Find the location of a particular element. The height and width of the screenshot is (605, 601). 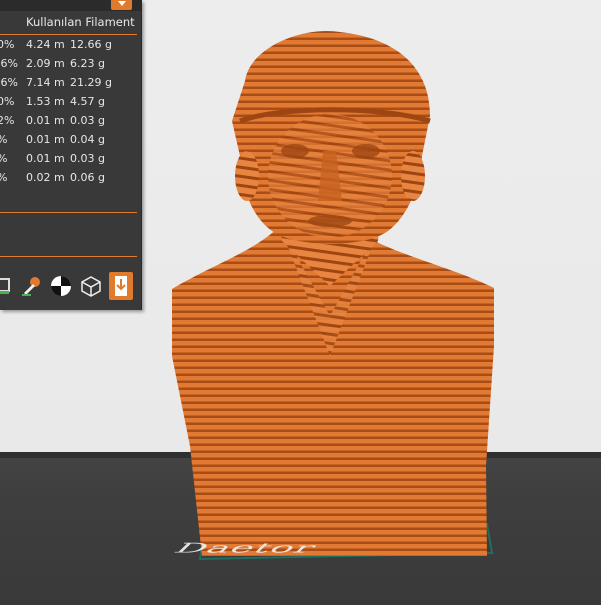

row-length: 7.14 m is located at coordinates (45, 82).